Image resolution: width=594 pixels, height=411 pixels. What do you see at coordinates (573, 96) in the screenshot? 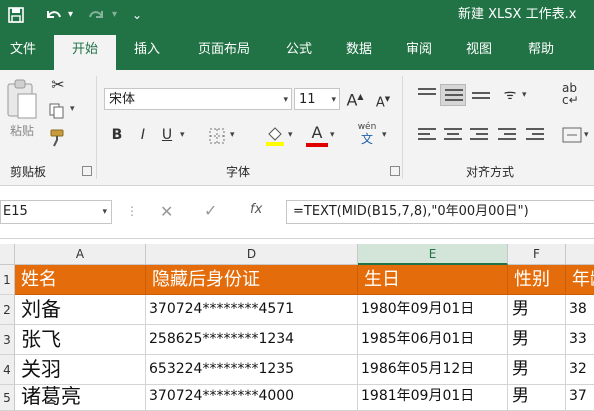
I see `wrap-text-icon: ab c↵` at bounding box center [573, 96].